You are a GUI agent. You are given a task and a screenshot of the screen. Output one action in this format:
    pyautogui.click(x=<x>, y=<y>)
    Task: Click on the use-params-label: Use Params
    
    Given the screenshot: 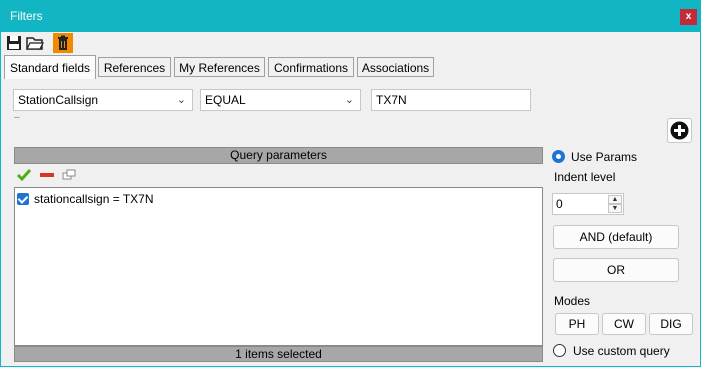 What is the action you would take?
    pyautogui.click(x=604, y=157)
    